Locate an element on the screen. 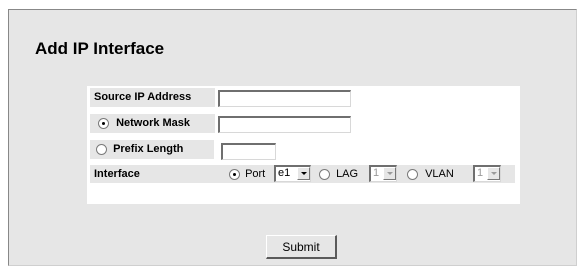 The height and width of the screenshot is (277, 582). source-ip-label: Source IP Address is located at coordinates (152, 97).